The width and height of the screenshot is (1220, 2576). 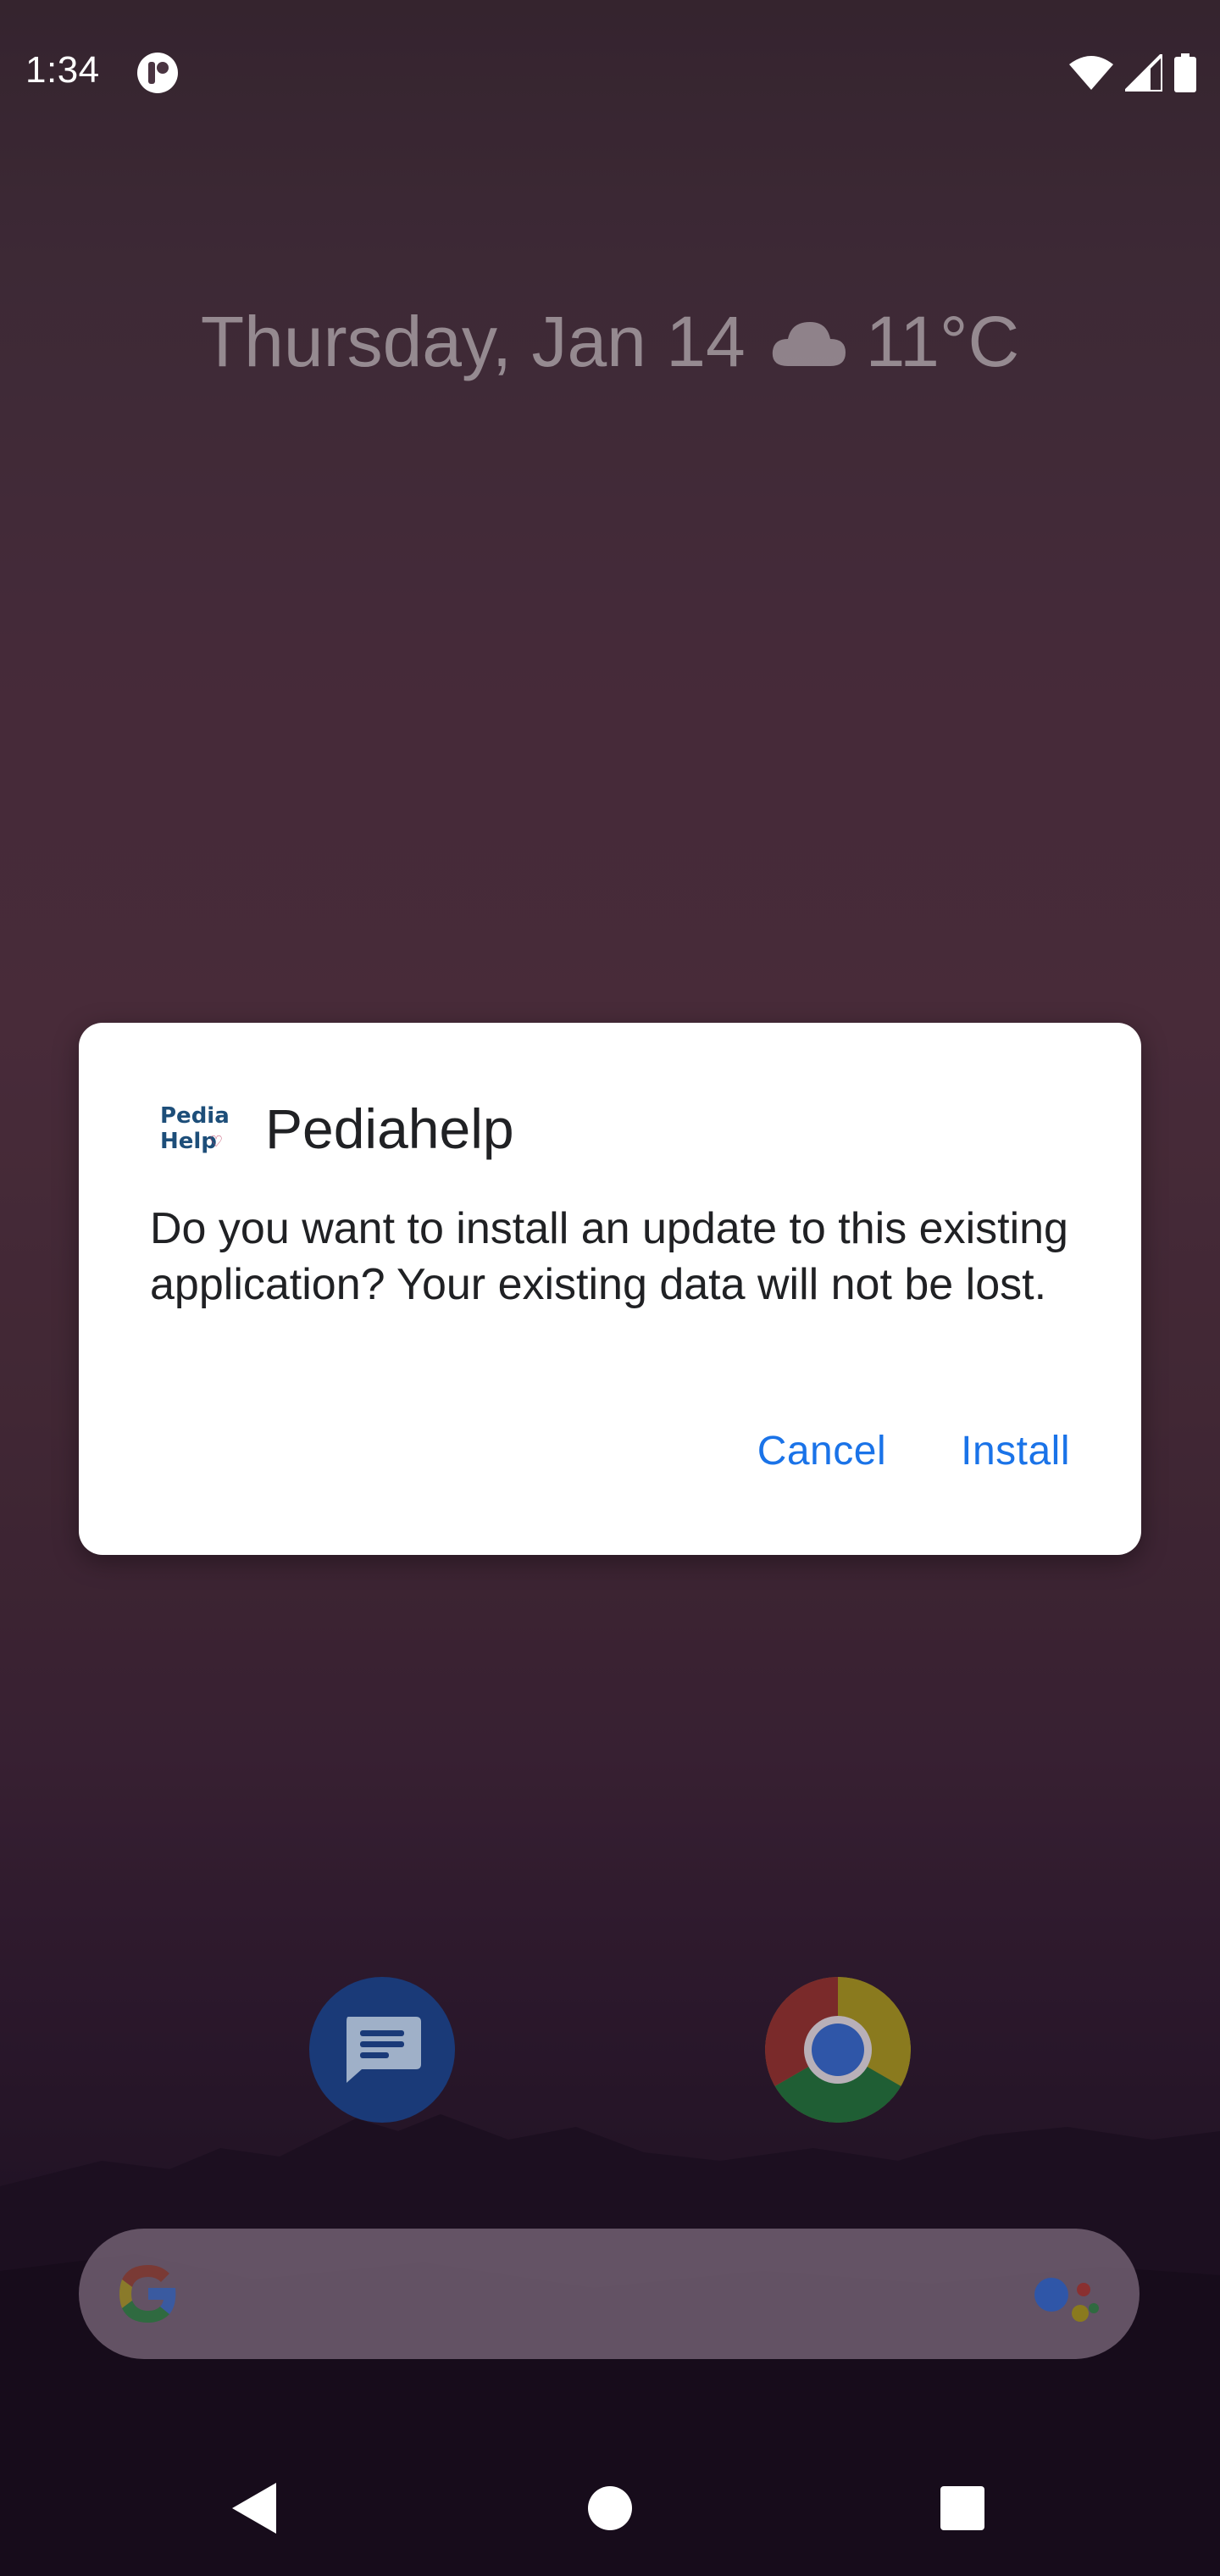 I want to click on battery-icon, so click(x=1185, y=72).